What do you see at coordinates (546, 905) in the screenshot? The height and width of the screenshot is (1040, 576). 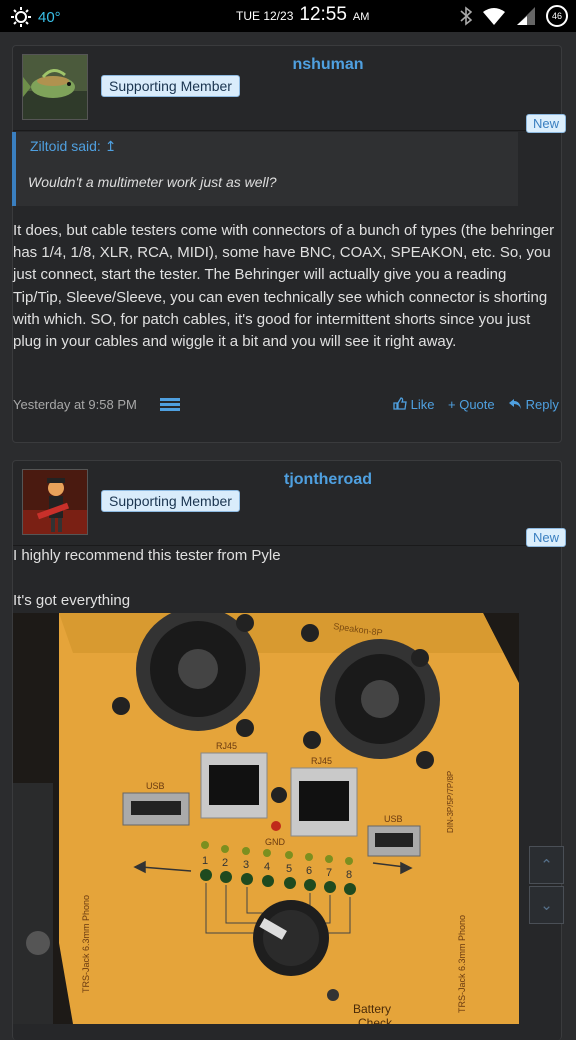 I see `scroll-down-button: ⌄` at bounding box center [546, 905].